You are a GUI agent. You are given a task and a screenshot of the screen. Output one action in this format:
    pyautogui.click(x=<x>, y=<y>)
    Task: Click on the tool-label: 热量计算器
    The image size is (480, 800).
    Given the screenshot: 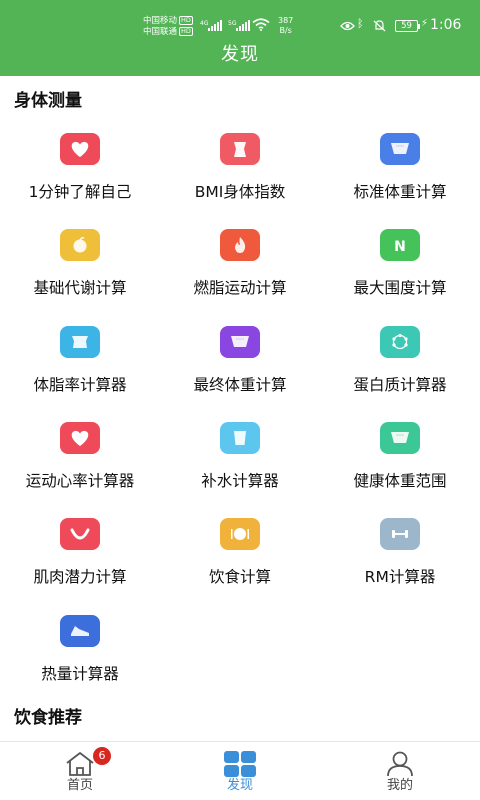 What is the action you would take?
    pyautogui.click(x=80, y=674)
    